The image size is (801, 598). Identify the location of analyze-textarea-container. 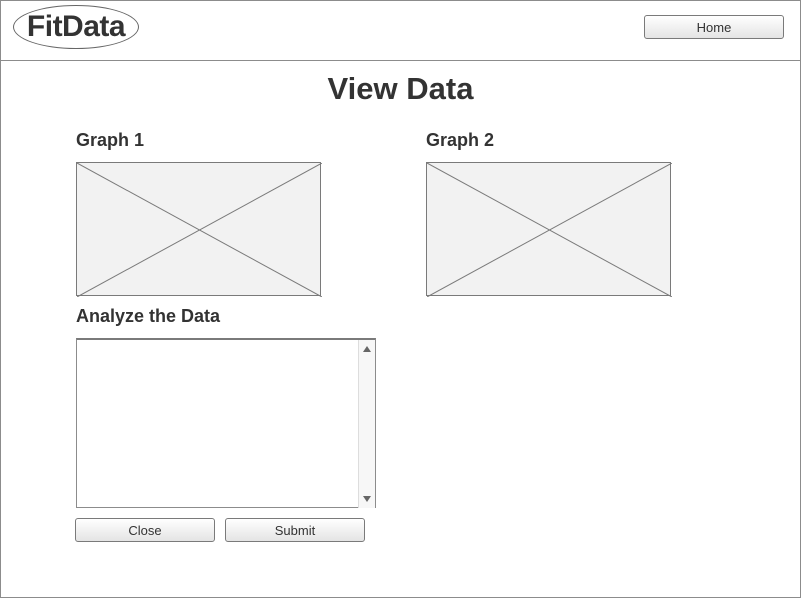
(226, 423).